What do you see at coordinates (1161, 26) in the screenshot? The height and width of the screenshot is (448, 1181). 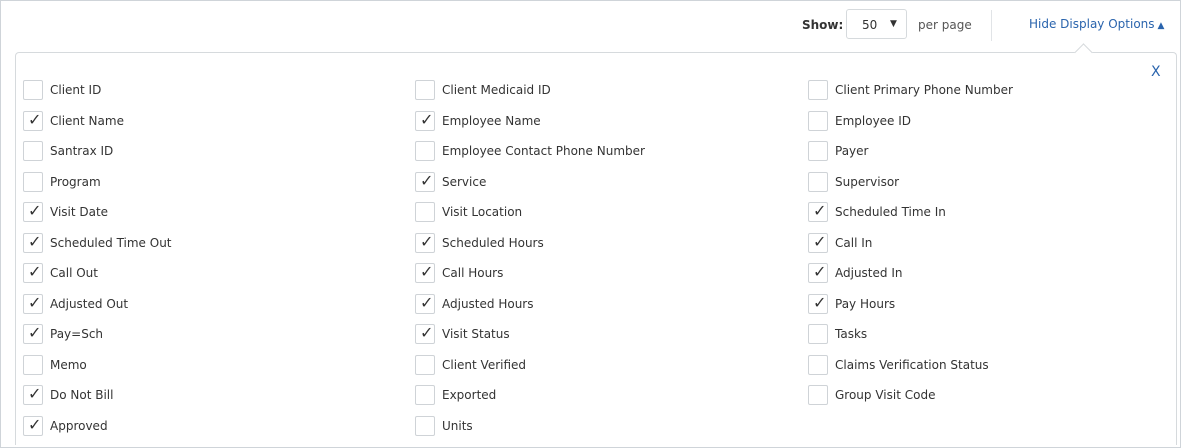 I see `caret-up-icon: ▲` at bounding box center [1161, 26].